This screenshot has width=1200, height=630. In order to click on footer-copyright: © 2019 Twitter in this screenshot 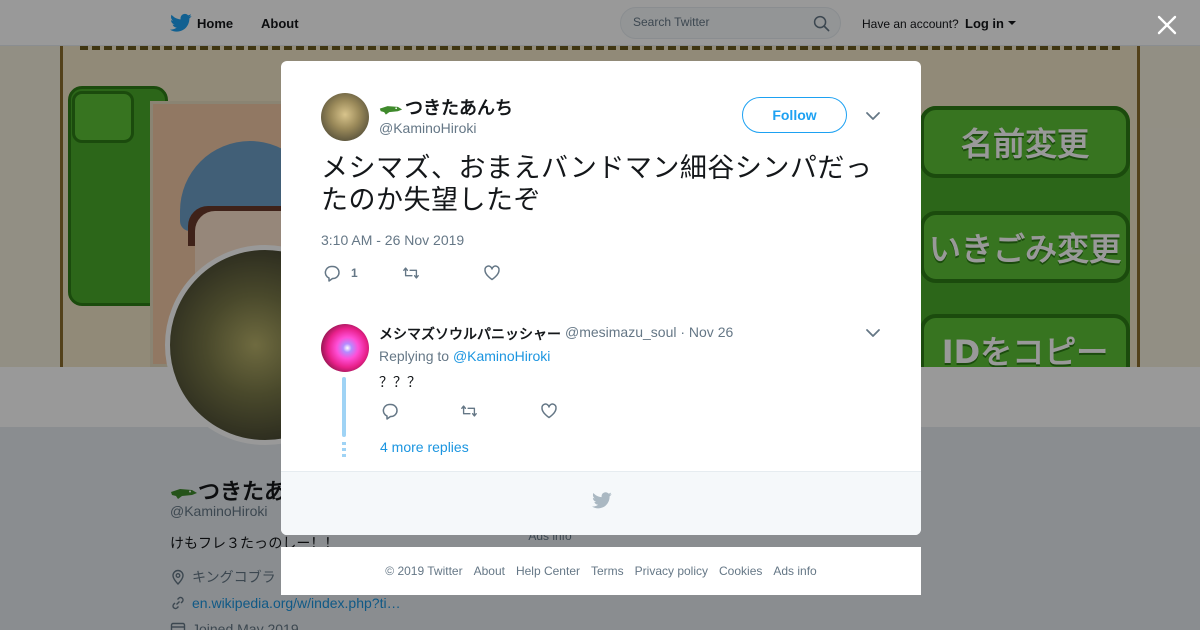, I will do `click(424, 571)`.